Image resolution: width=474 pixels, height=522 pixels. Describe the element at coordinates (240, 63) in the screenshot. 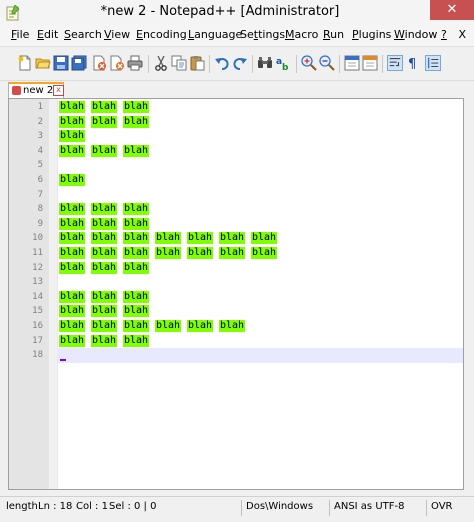

I see `redo-icon` at that location.